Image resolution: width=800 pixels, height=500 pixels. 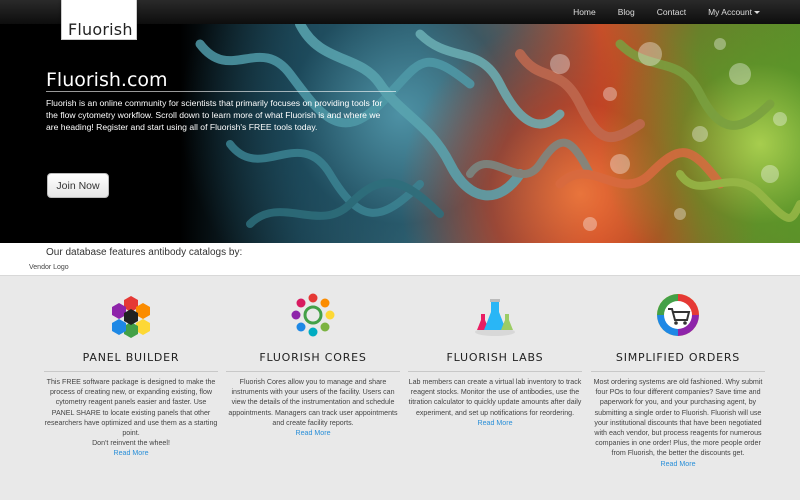 What do you see at coordinates (313, 315) in the screenshot?
I see `cores-icon` at bounding box center [313, 315].